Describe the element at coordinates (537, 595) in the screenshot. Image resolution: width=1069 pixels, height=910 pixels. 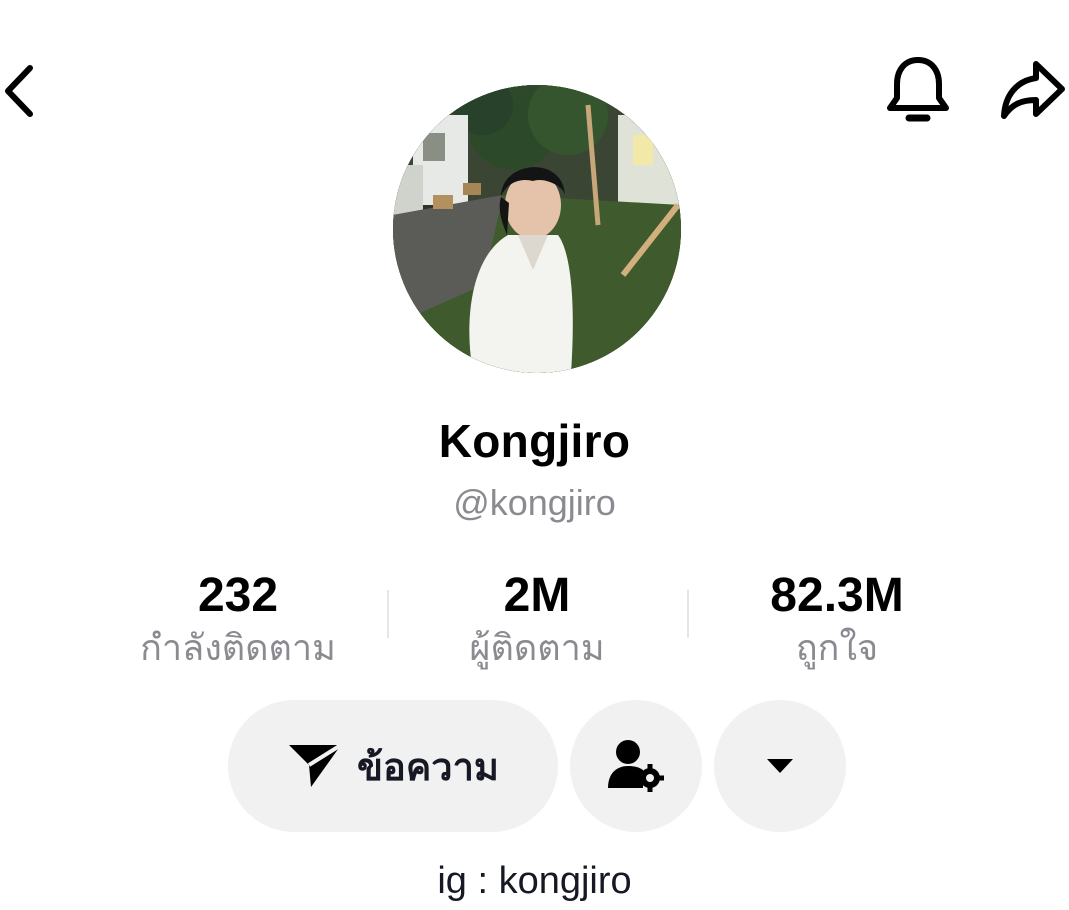
I see `stat-followers-value: 2M` at that location.